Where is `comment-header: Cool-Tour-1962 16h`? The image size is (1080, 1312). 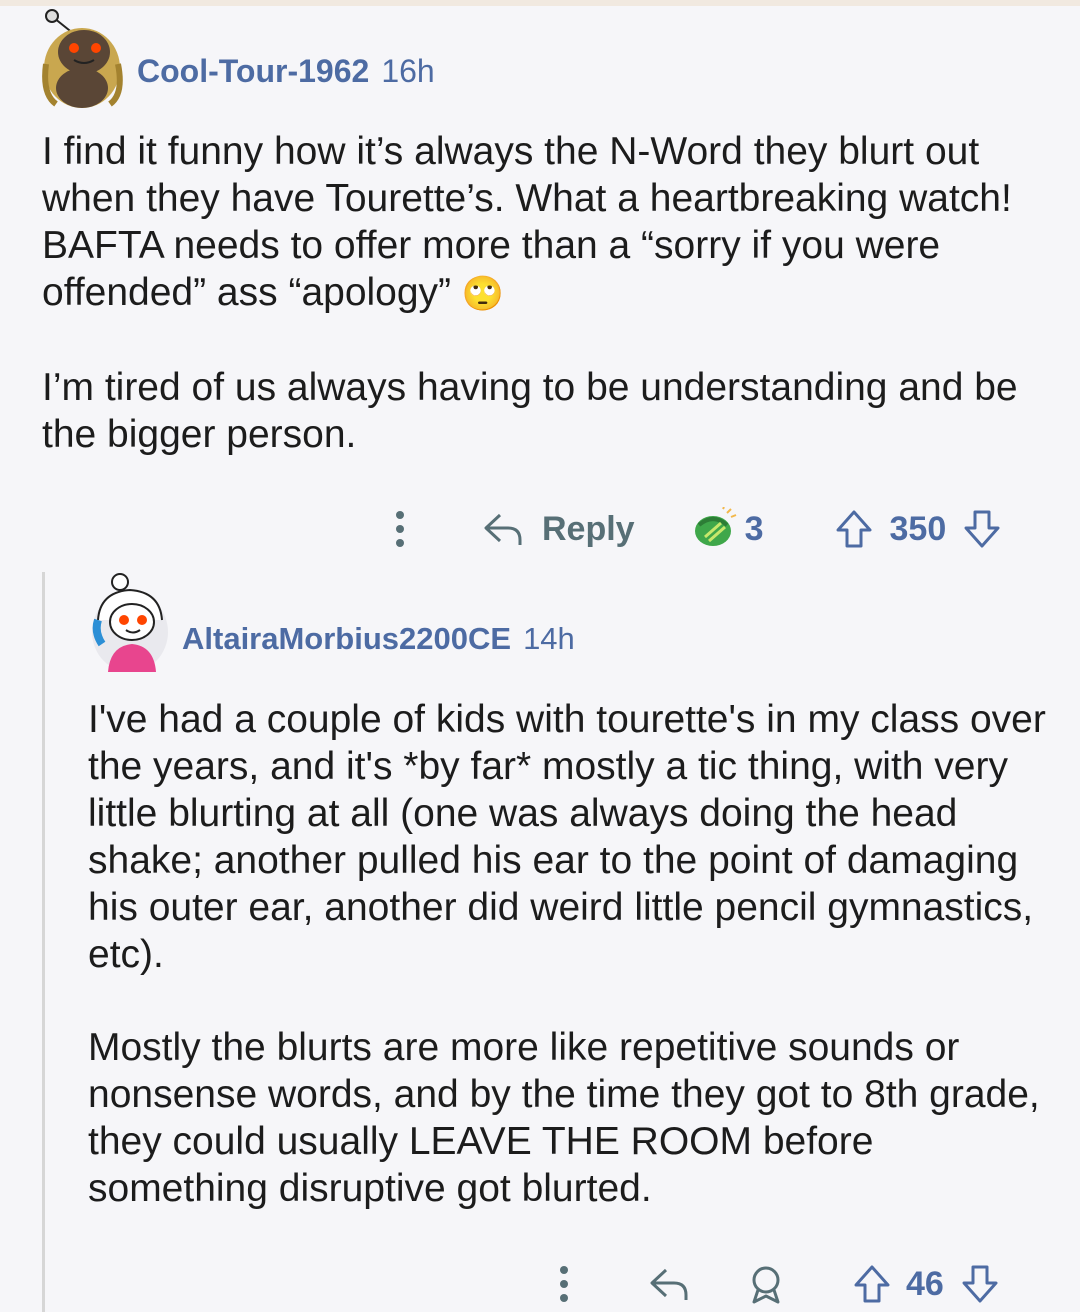 comment-header: Cool-Tour-1962 16h is located at coordinates (286, 71).